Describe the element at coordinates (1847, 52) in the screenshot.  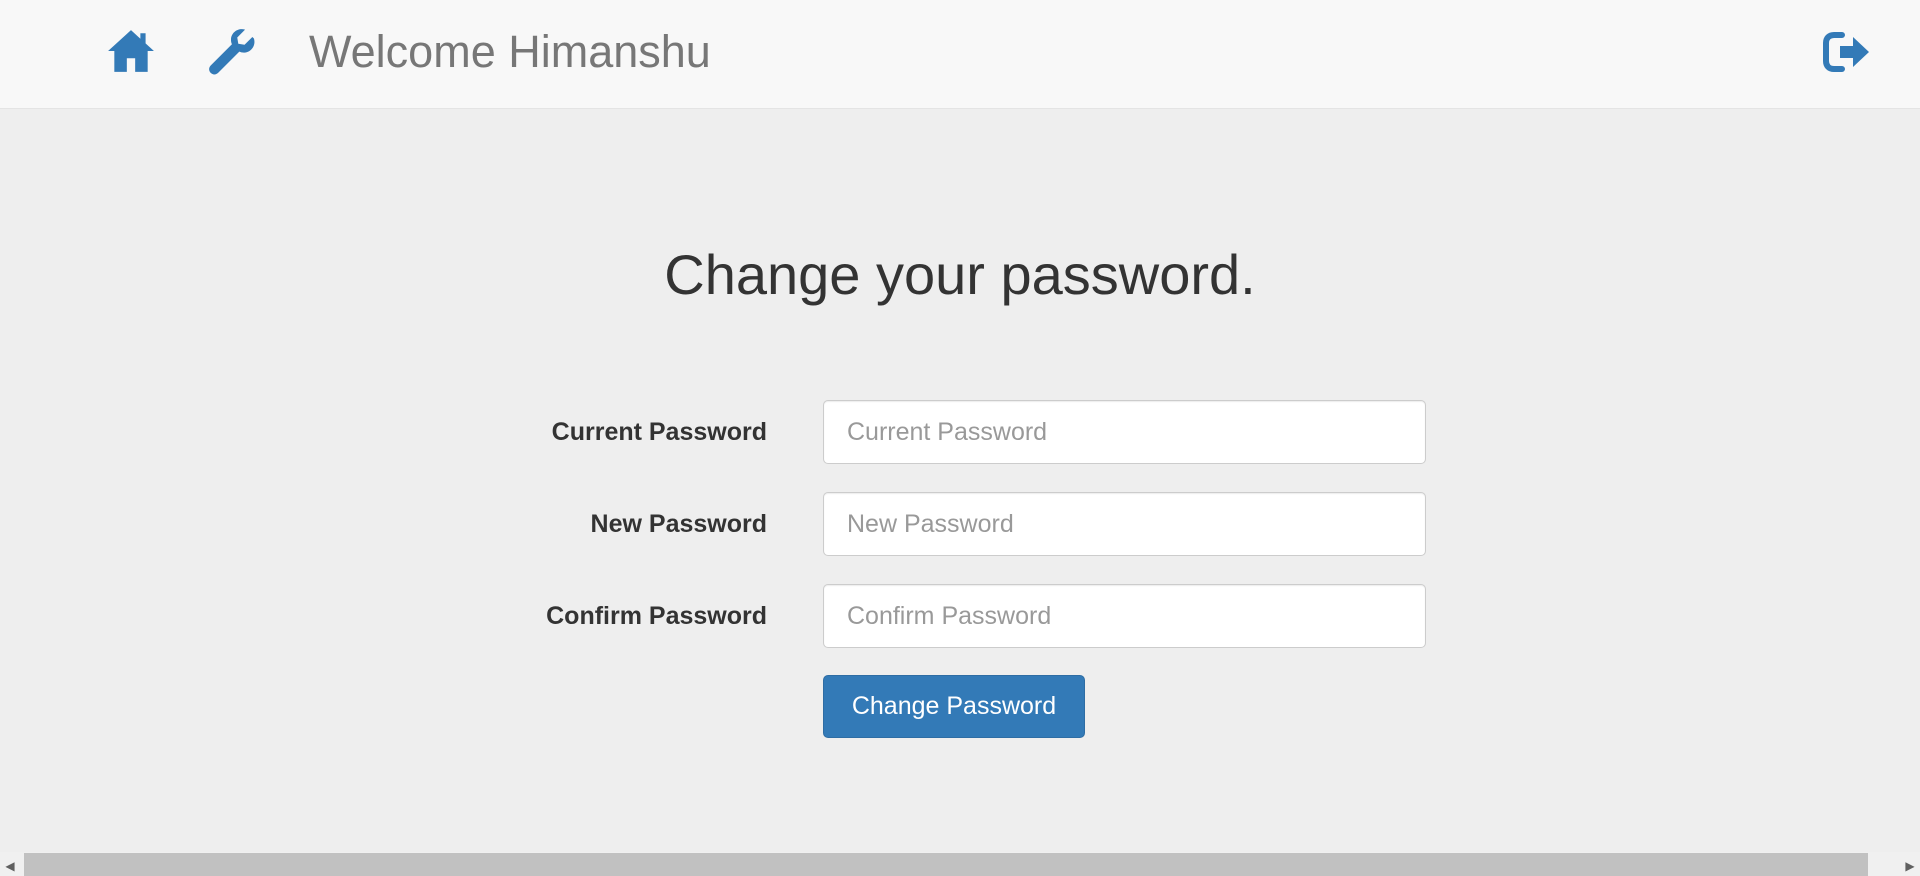
I see `logout-icon` at that location.